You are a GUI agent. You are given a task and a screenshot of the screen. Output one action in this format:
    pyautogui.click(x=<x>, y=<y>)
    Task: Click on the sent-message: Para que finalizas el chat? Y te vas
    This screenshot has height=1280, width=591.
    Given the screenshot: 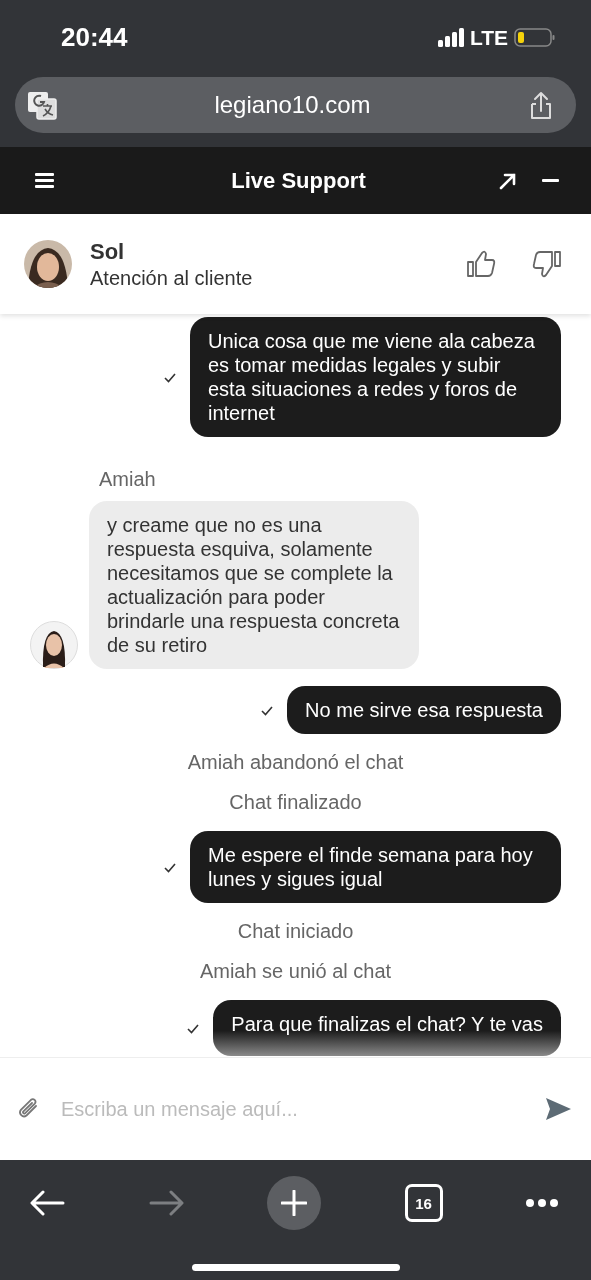 What is the action you would take?
    pyautogui.click(x=387, y=1028)
    